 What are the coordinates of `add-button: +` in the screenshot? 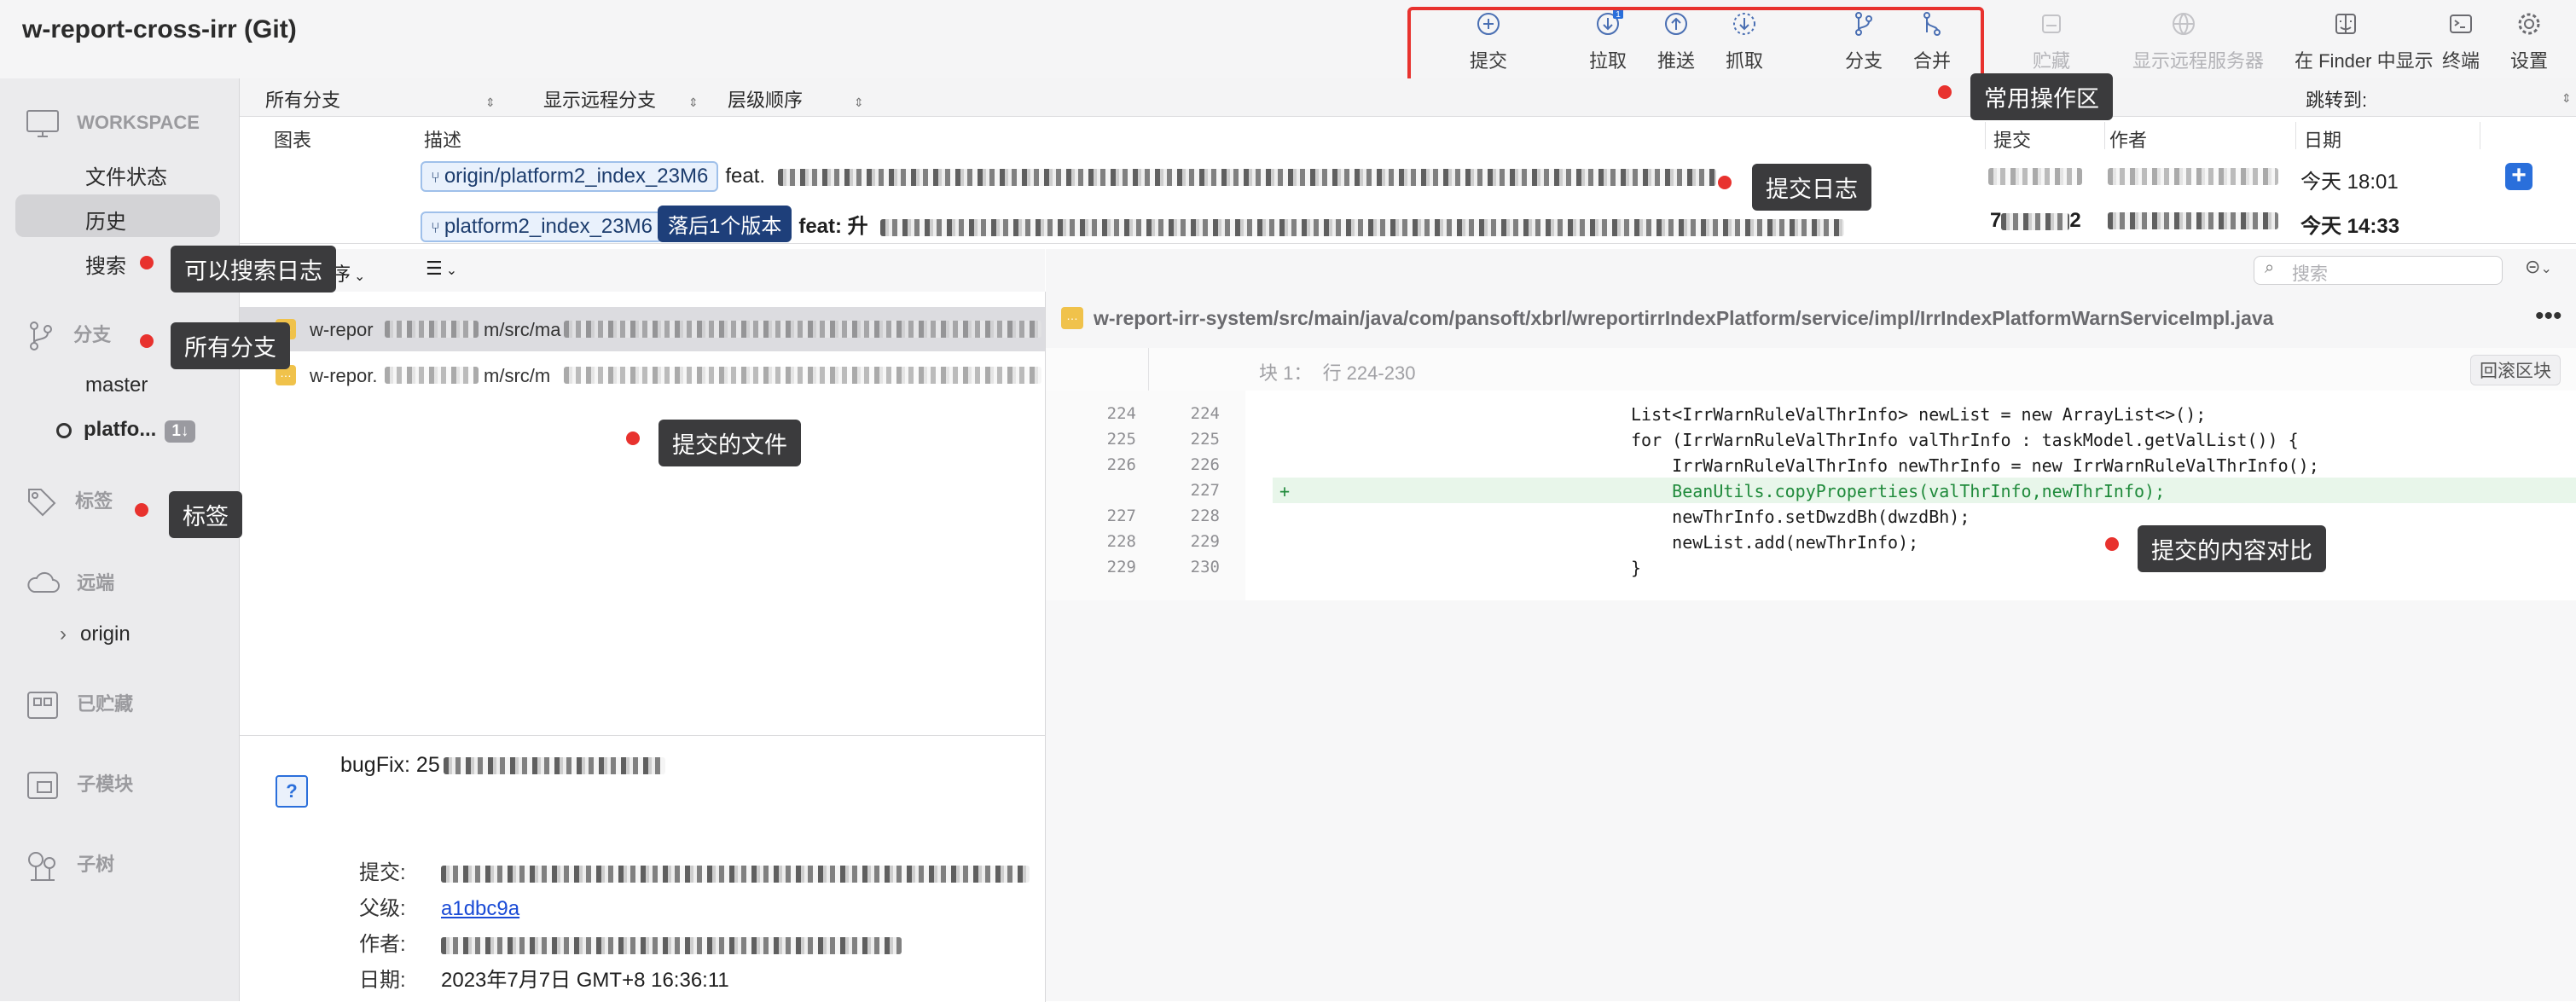 It's located at (2518, 176).